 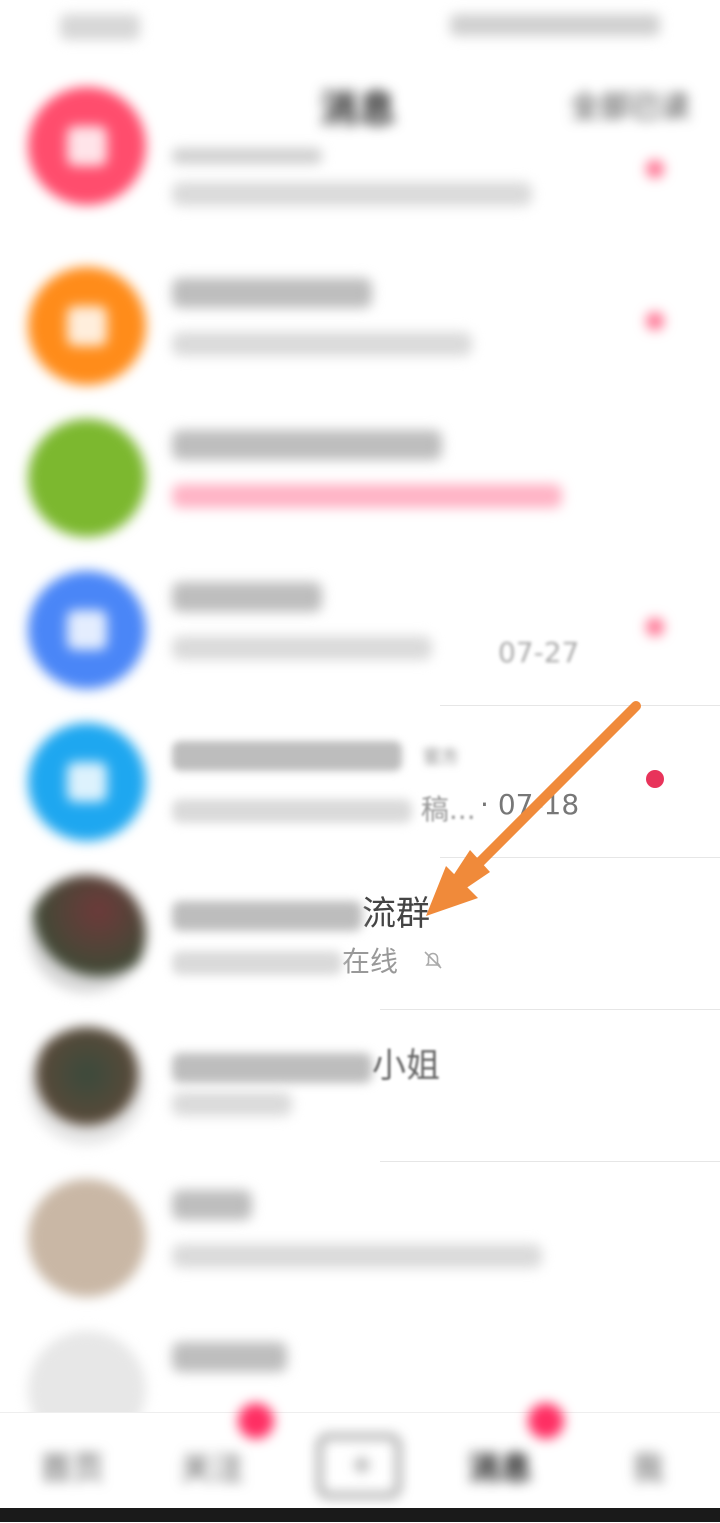 What do you see at coordinates (546, 1421) in the screenshot?
I see `messages-badge` at bounding box center [546, 1421].